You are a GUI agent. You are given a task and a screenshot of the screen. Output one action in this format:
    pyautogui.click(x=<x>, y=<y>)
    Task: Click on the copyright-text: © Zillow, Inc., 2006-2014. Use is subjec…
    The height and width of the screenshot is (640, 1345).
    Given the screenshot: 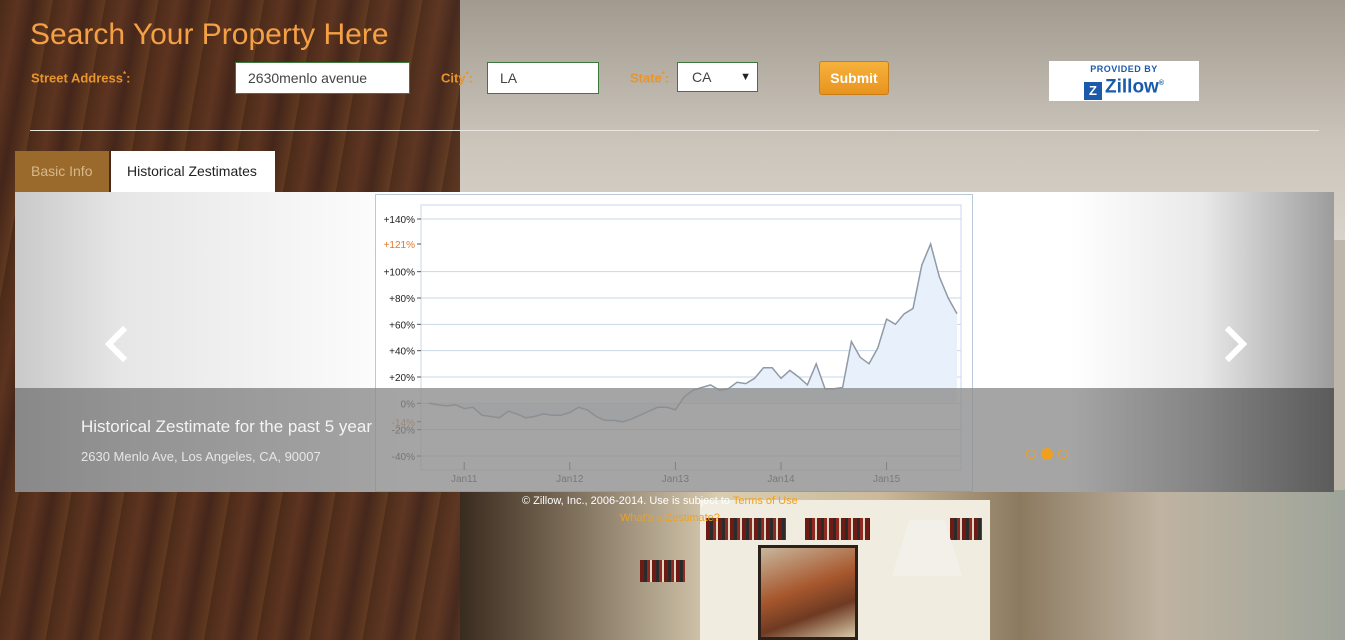 What is the action you would take?
    pyautogui.click(x=660, y=501)
    